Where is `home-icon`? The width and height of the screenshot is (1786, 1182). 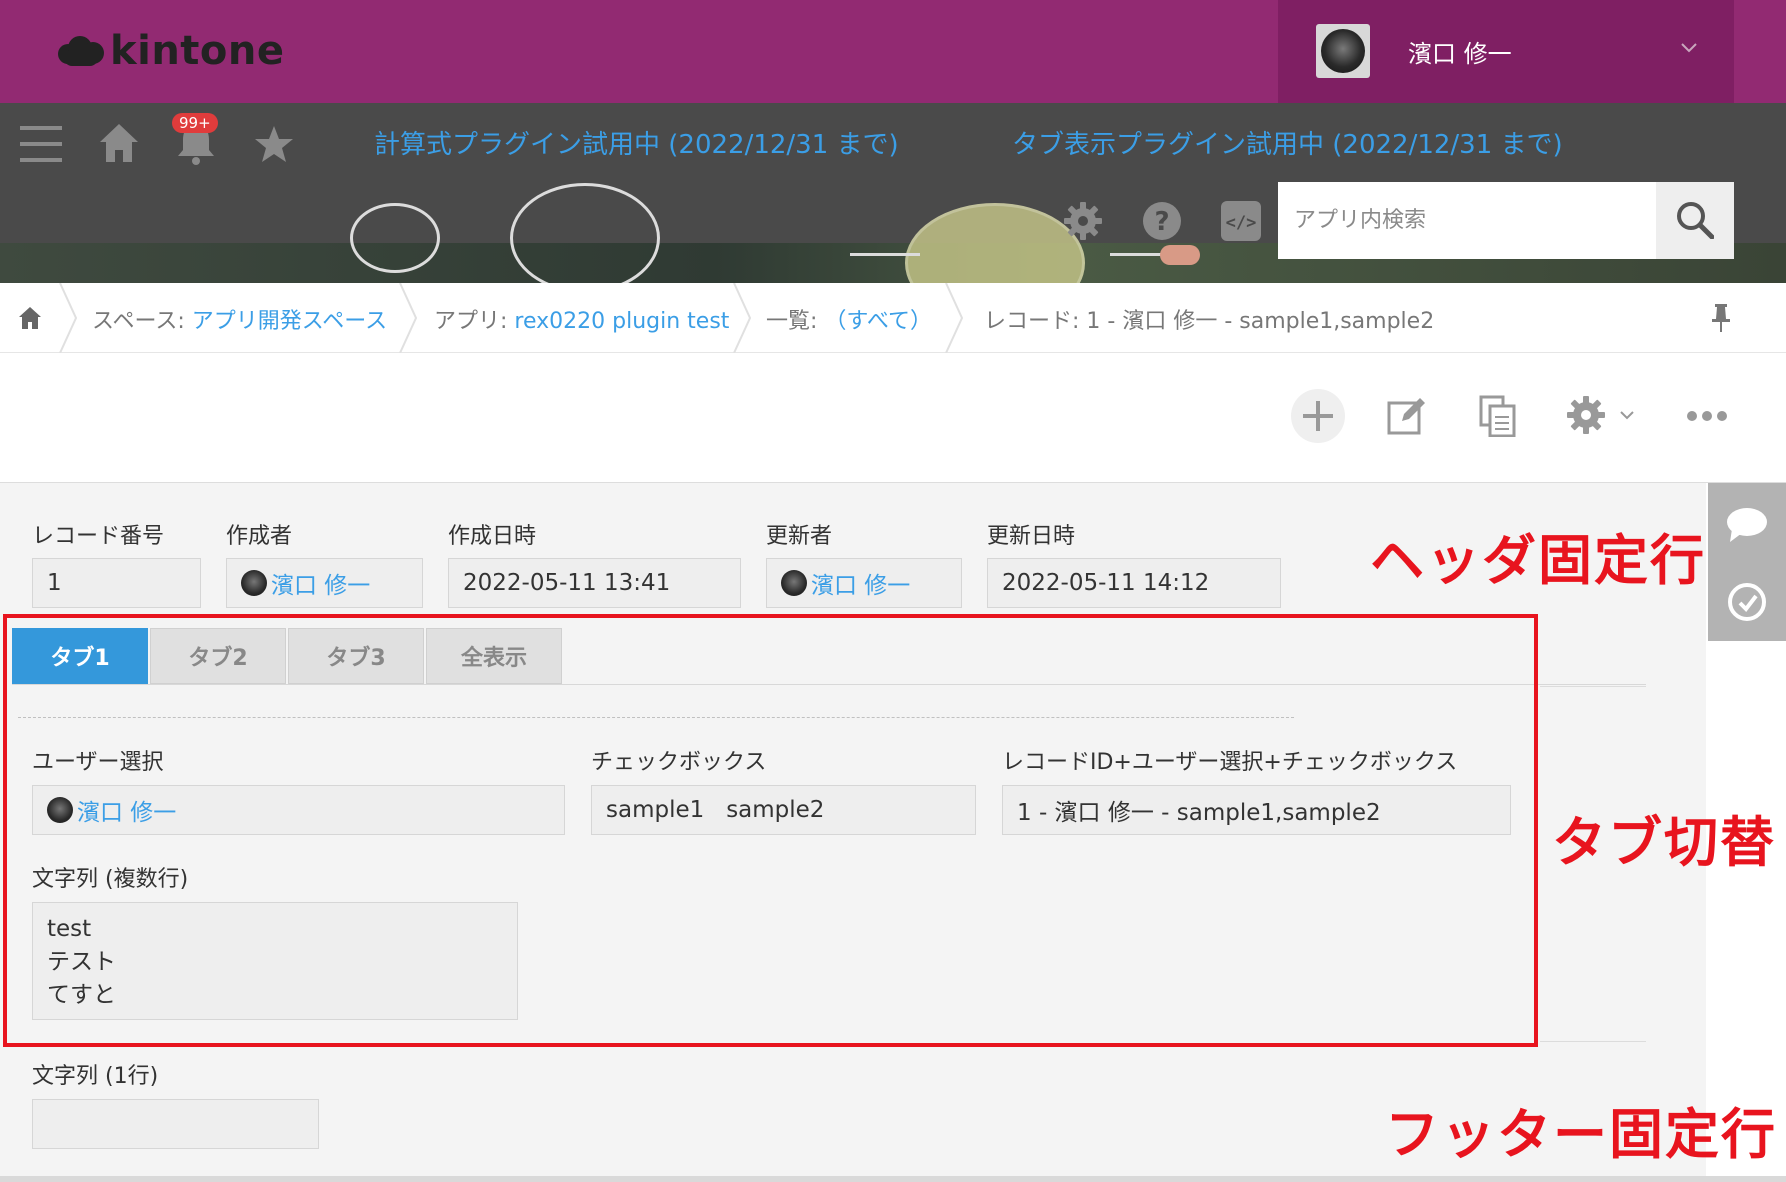
home-icon is located at coordinates (119, 143).